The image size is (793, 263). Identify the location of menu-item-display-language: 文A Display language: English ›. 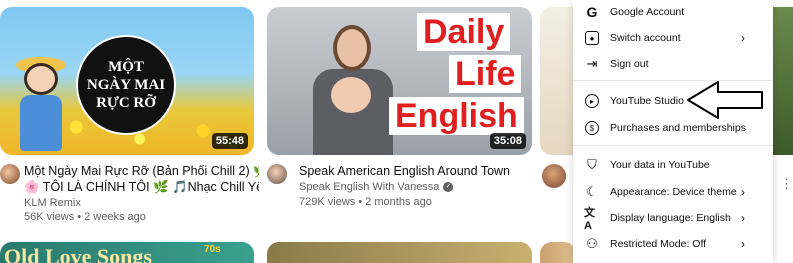
(673, 218).